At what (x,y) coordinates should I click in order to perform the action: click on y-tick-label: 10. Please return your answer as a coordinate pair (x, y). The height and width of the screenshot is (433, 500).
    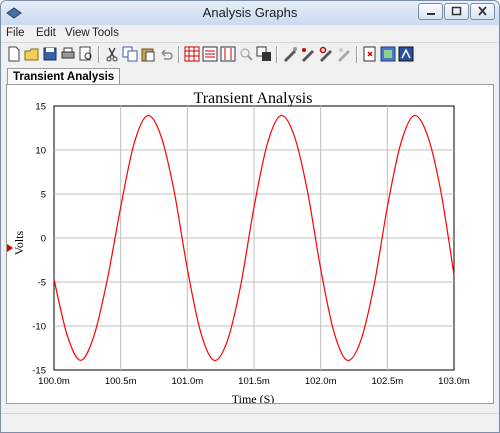
    Looking at the image, I should click on (40, 151).